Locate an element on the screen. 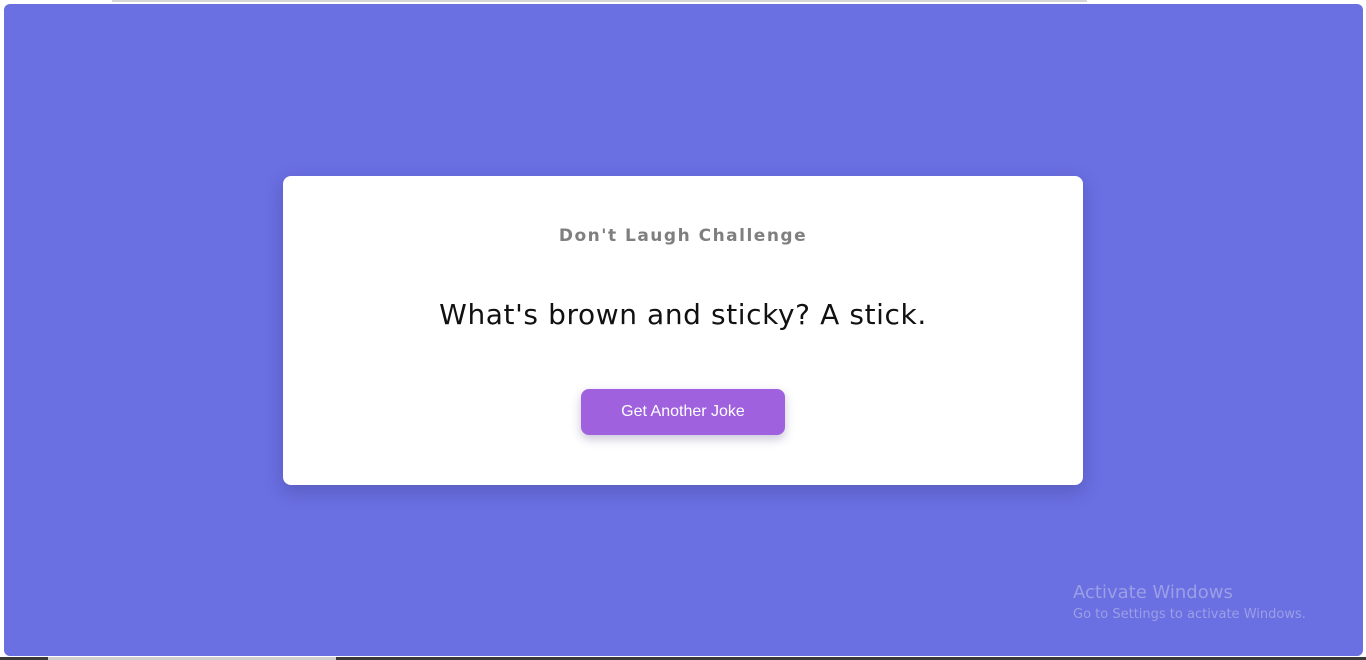  get-another-joke-button: Get Another Joke is located at coordinates (683, 412).